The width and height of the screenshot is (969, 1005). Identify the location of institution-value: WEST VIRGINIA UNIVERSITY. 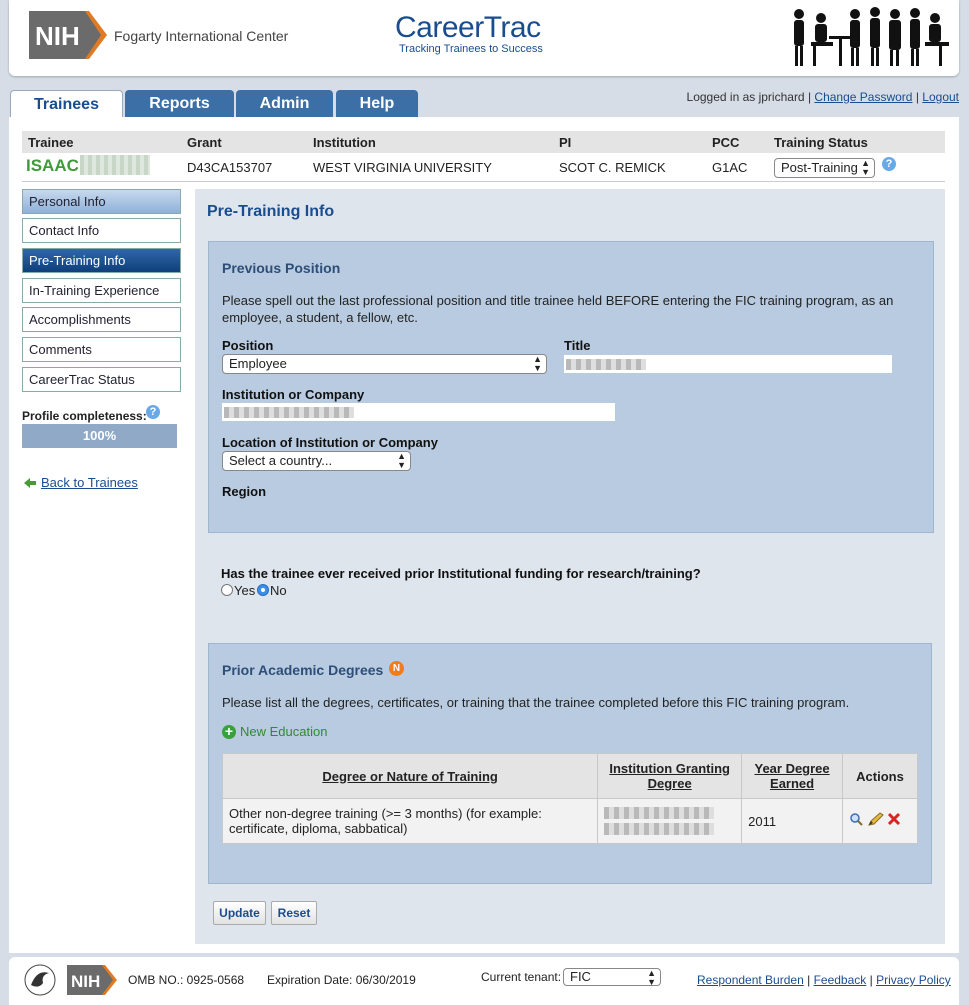
(402, 167).